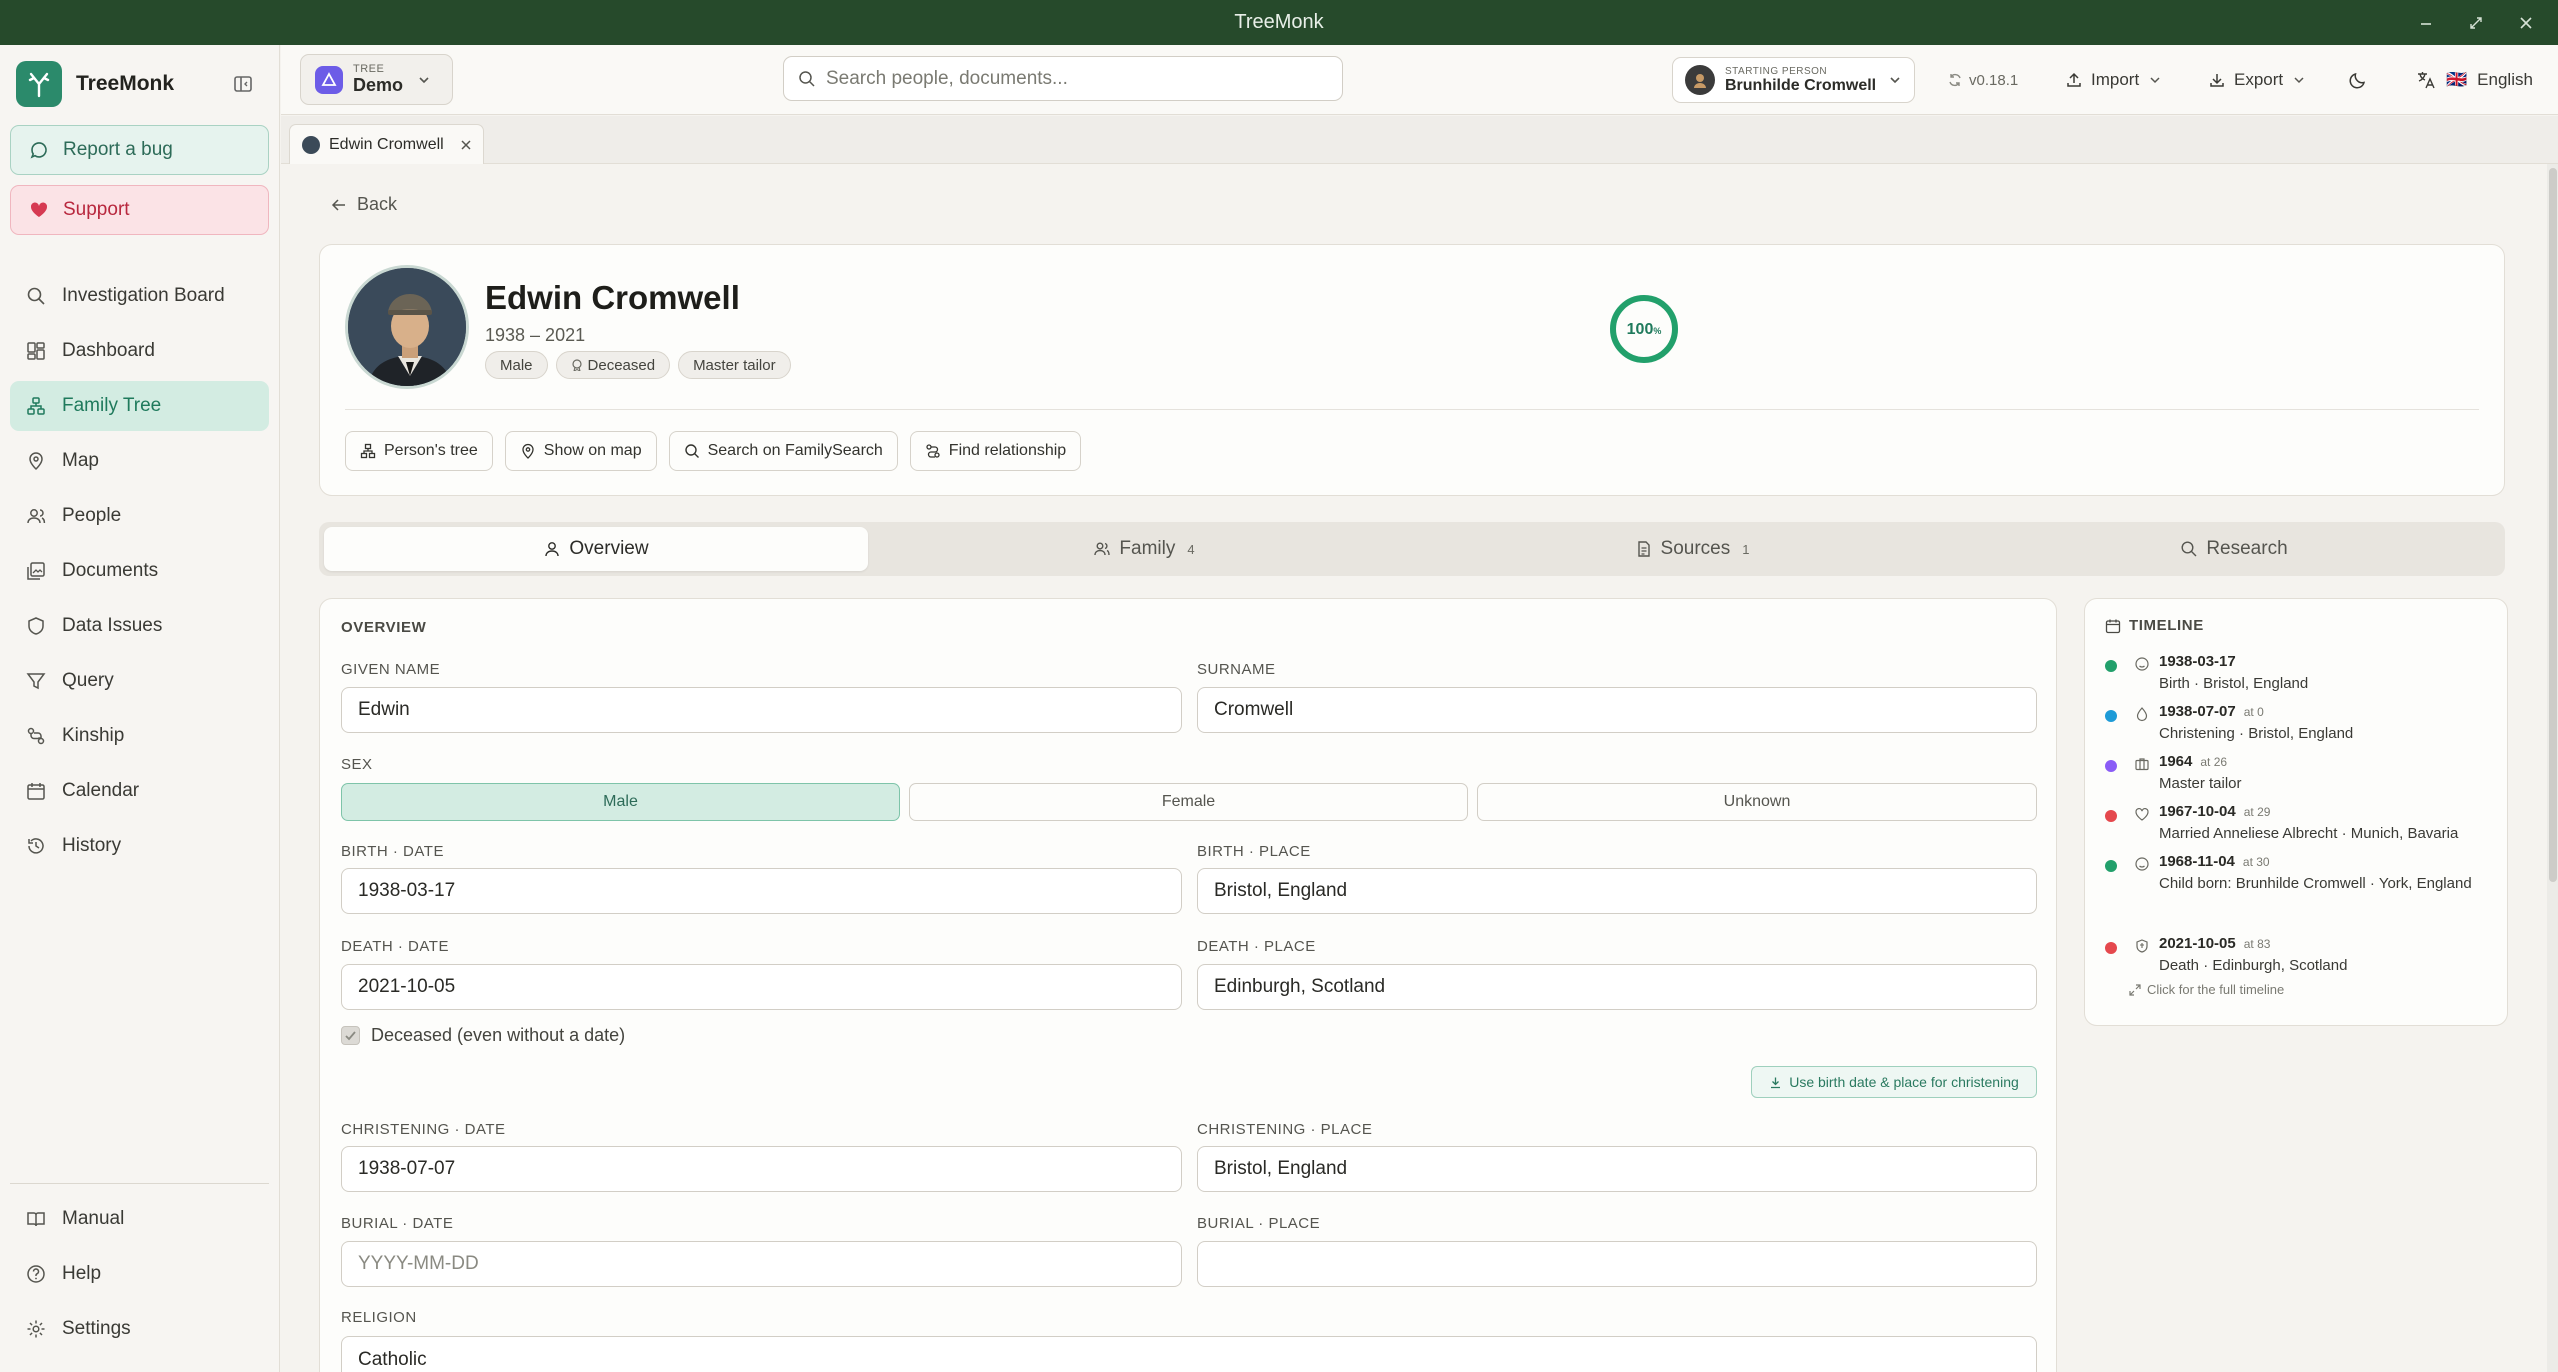 The width and height of the screenshot is (2558, 1372). Describe the element at coordinates (101, 790) in the screenshot. I see `sidebar-item-label: Calendar` at that location.